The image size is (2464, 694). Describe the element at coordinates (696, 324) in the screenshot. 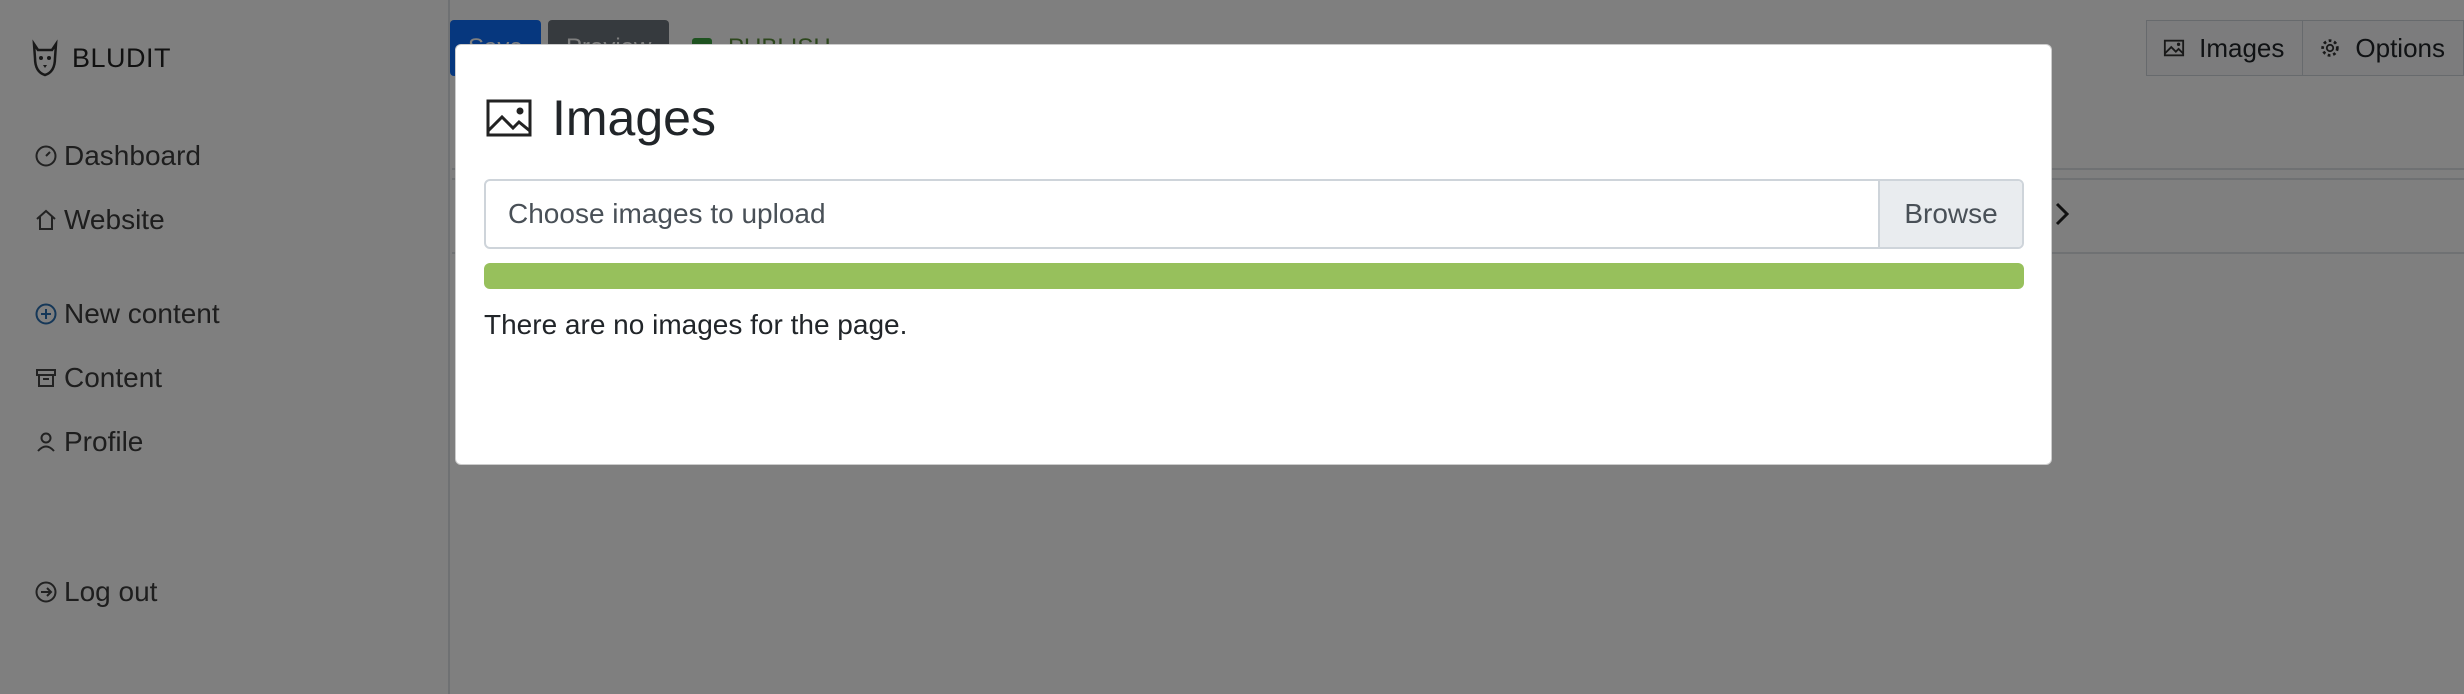

I see `empty-images-message: There are no images for the page.` at that location.